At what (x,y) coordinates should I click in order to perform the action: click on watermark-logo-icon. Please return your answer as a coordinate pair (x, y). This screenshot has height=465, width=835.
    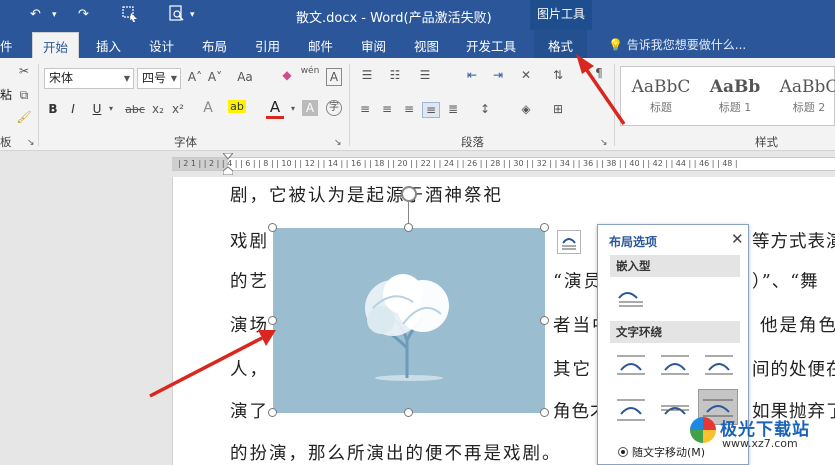
    Looking at the image, I should click on (703, 430).